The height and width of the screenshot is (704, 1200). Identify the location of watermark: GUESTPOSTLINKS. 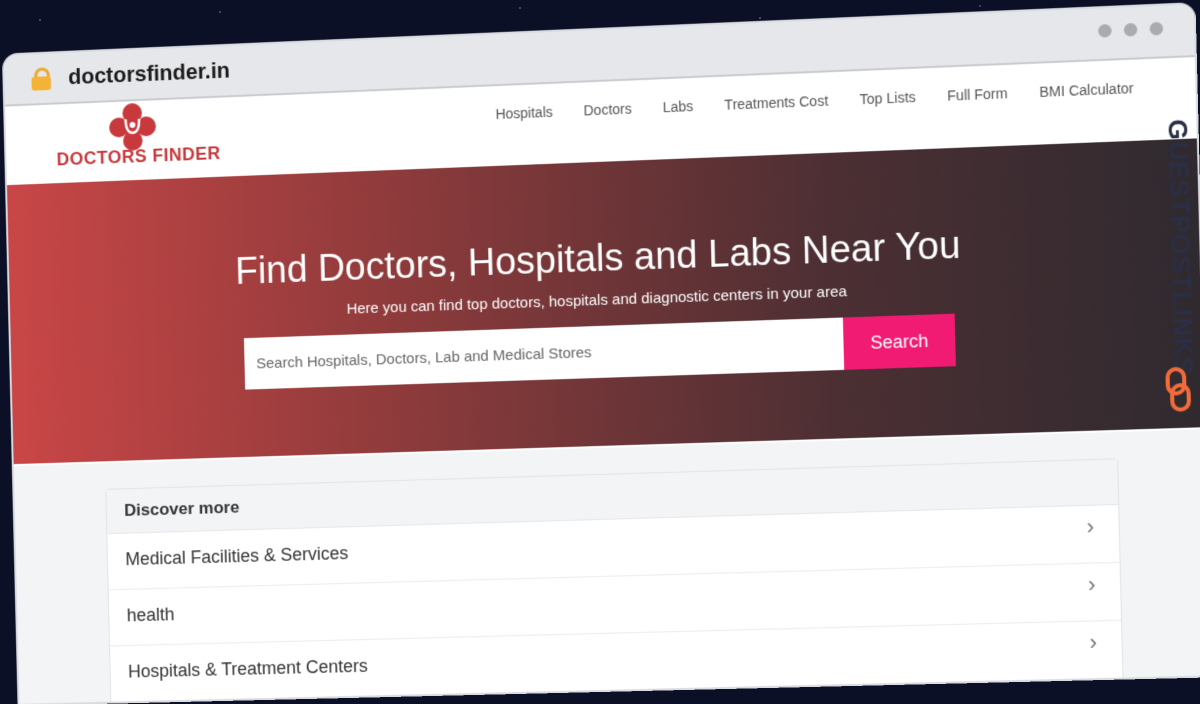
(1179, 271).